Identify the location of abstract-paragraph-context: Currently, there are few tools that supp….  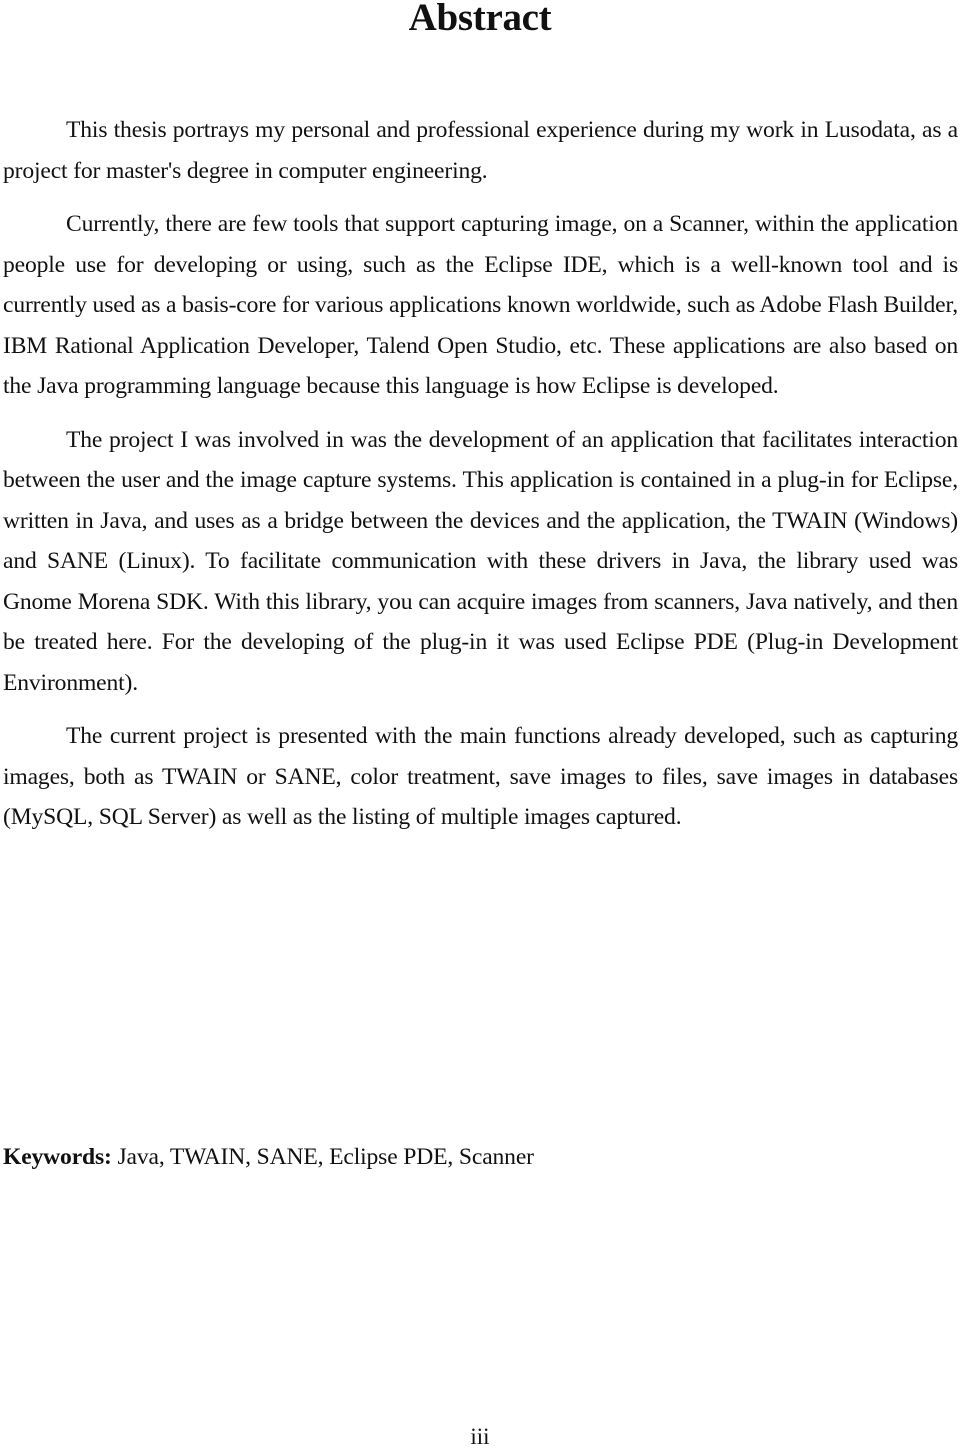
(480, 305).